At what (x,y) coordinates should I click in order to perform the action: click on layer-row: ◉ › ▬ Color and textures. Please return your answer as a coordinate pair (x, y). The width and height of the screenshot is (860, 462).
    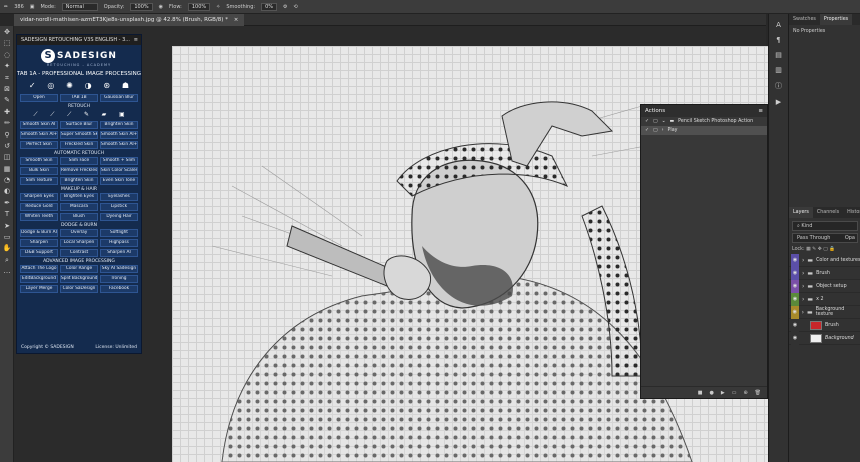
    Looking at the image, I should click on (824, 260).